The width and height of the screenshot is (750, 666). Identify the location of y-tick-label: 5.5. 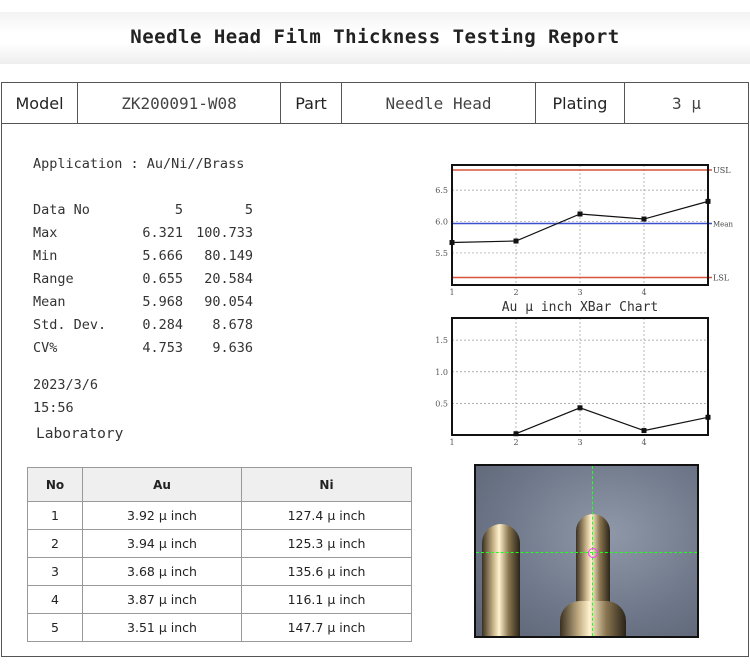
(441, 253).